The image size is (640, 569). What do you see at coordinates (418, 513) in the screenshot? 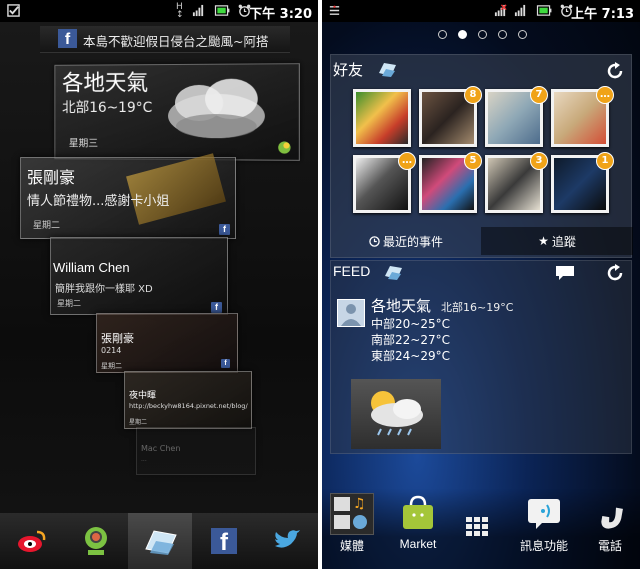
I see `android-market-icon` at bounding box center [418, 513].